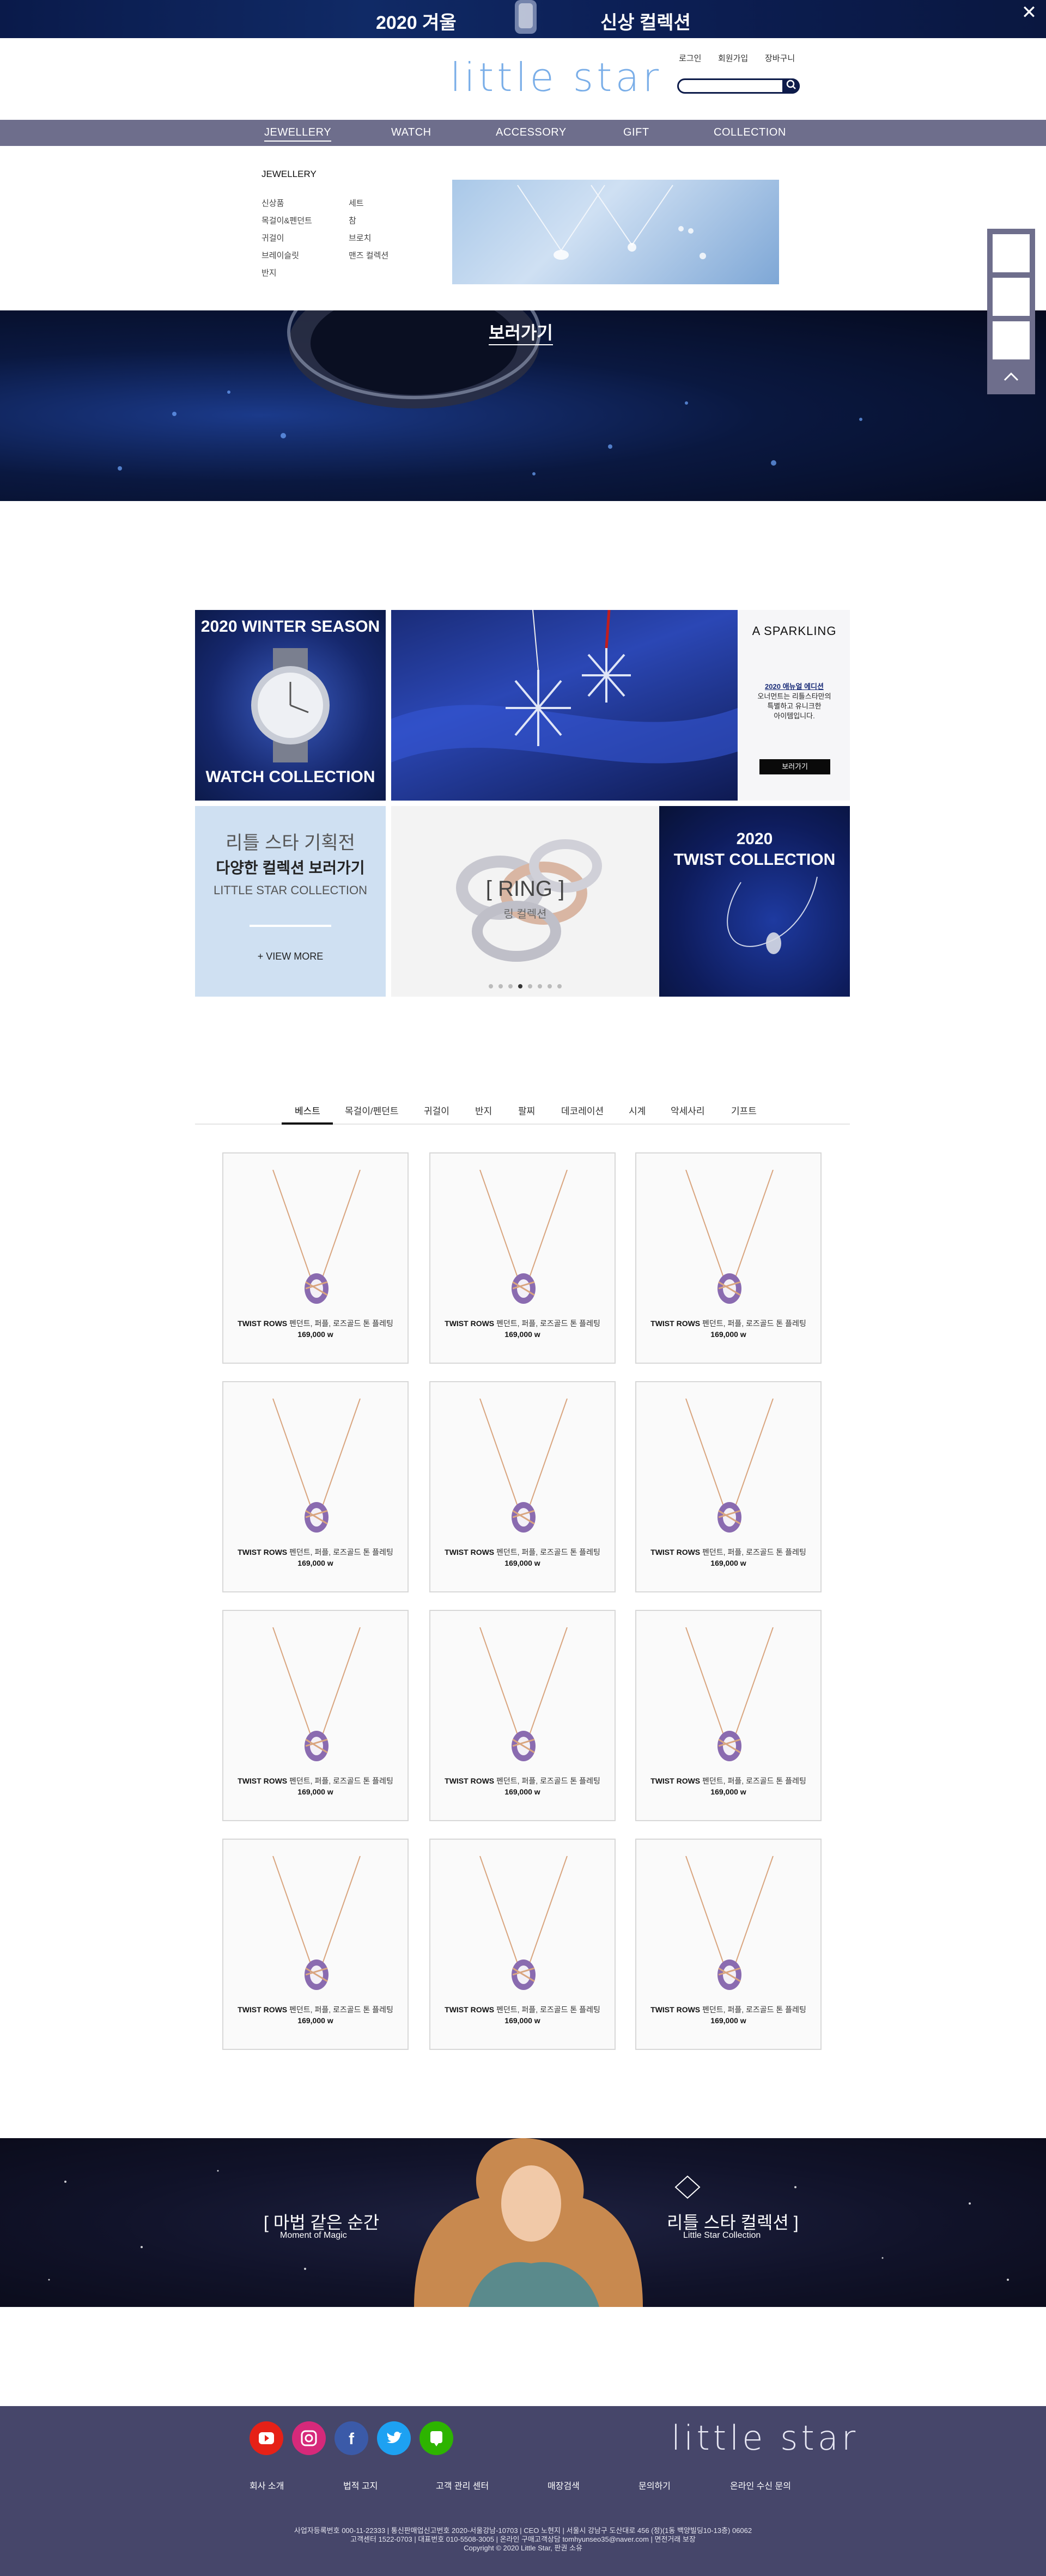  What do you see at coordinates (290, 956) in the screenshot?
I see `plan-view-more-button: + VIEW MORE` at bounding box center [290, 956].